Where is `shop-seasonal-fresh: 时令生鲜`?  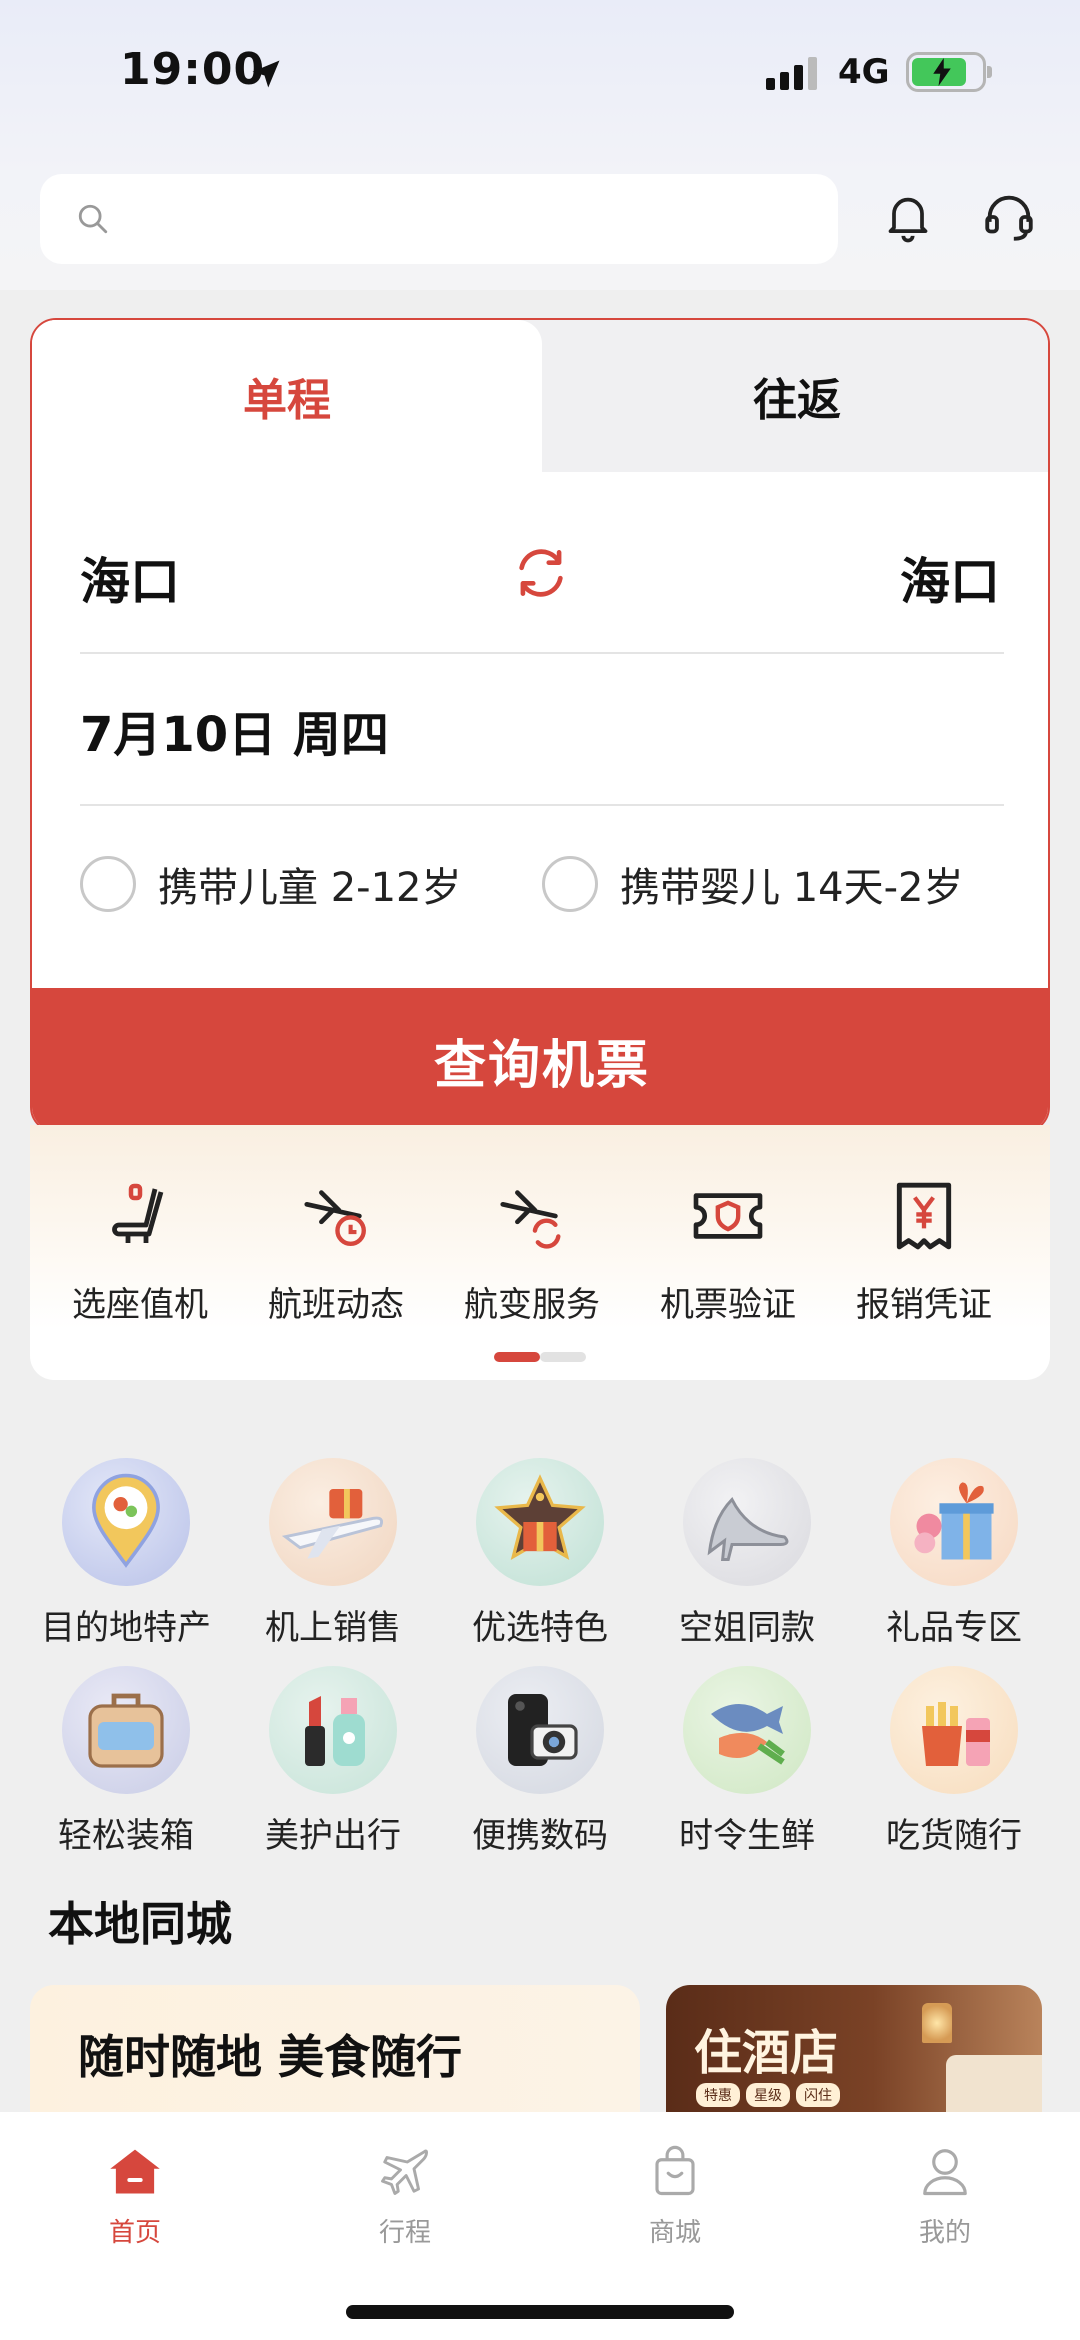 shop-seasonal-fresh: 时令生鲜 is located at coordinates (747, 1761).